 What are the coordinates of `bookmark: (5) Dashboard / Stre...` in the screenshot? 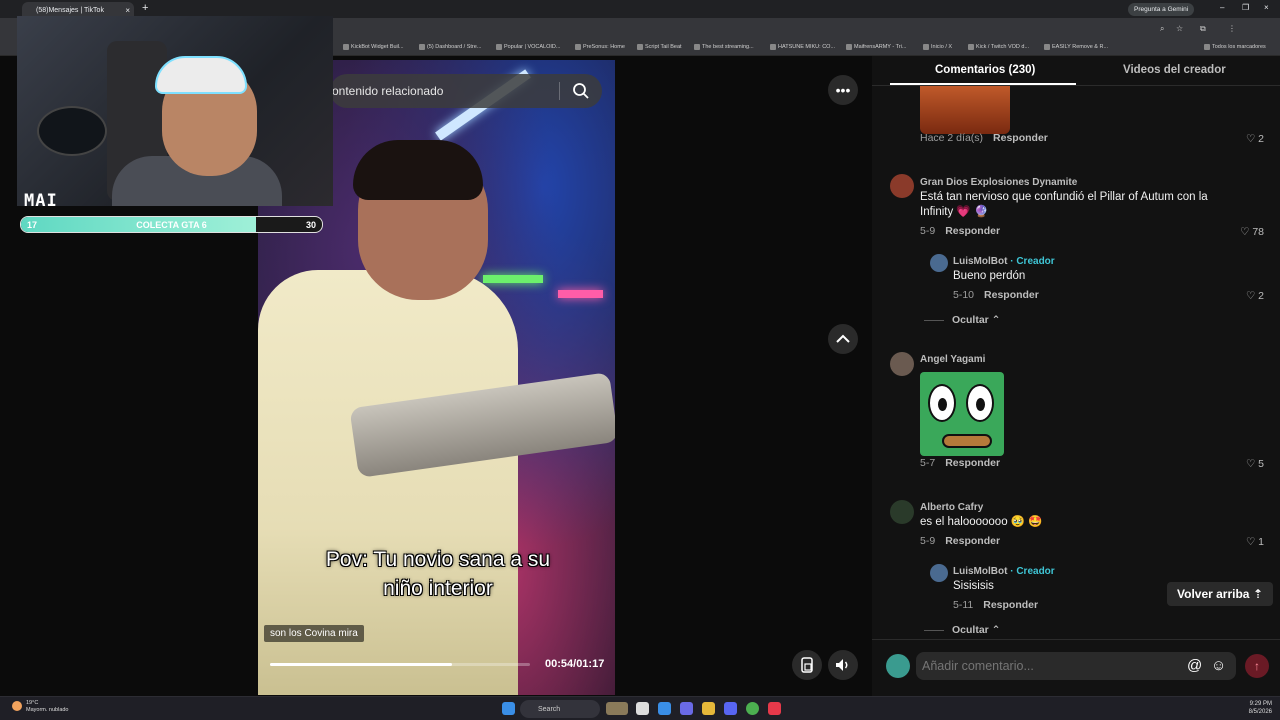 It's located at (450, 47).